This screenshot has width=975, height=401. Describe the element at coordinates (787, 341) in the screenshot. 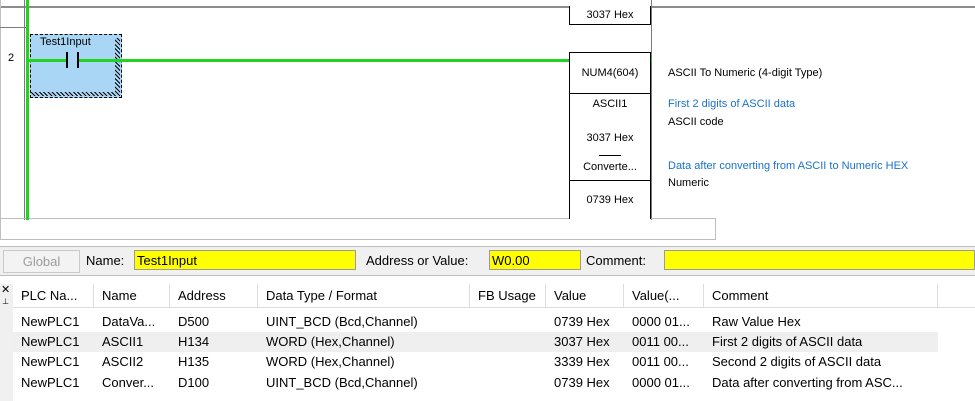

I see `cell-comment: First 2 digits of ASCII data` at that location.